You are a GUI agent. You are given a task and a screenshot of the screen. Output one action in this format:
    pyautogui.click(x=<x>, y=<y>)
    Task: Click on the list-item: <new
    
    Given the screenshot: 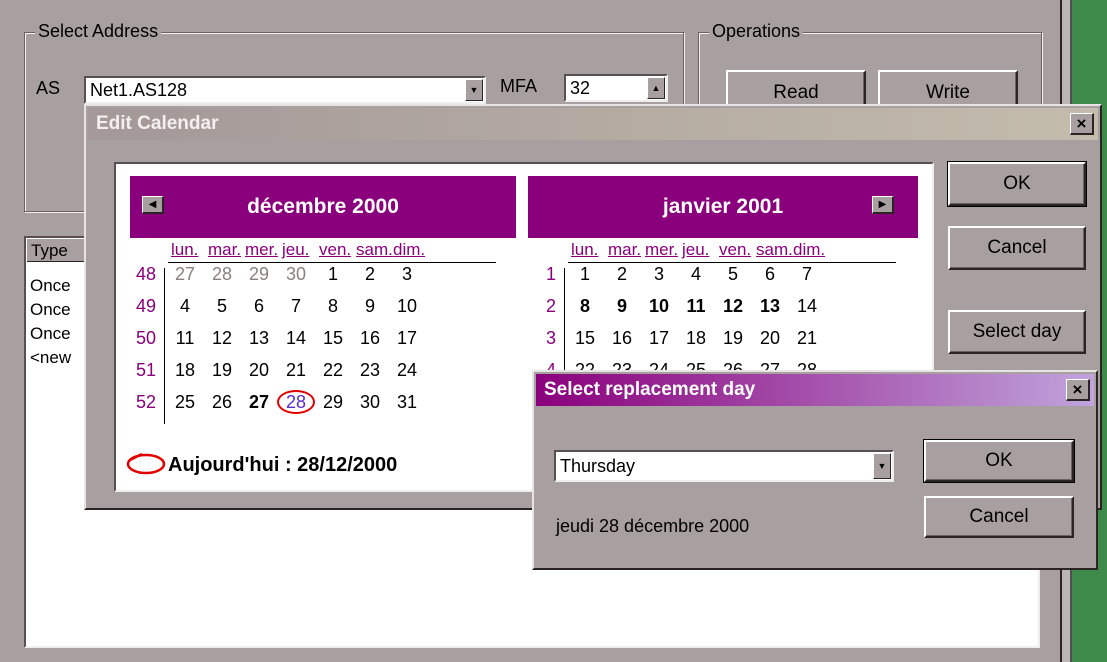 What is the action you would take?
    pyautogui.click(x=50, y=358)
    